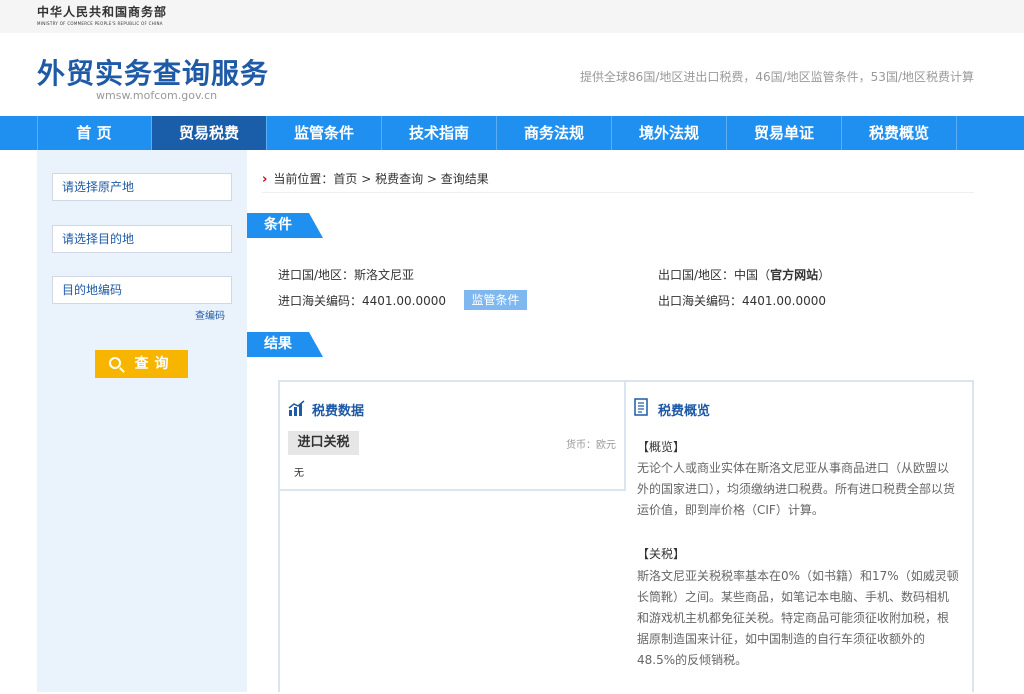 This screenshot has width=1024, height=694. Describe the element at coordinates (94, 133) in the screenshot. I see `nav-item-home: 首 页` at that location.